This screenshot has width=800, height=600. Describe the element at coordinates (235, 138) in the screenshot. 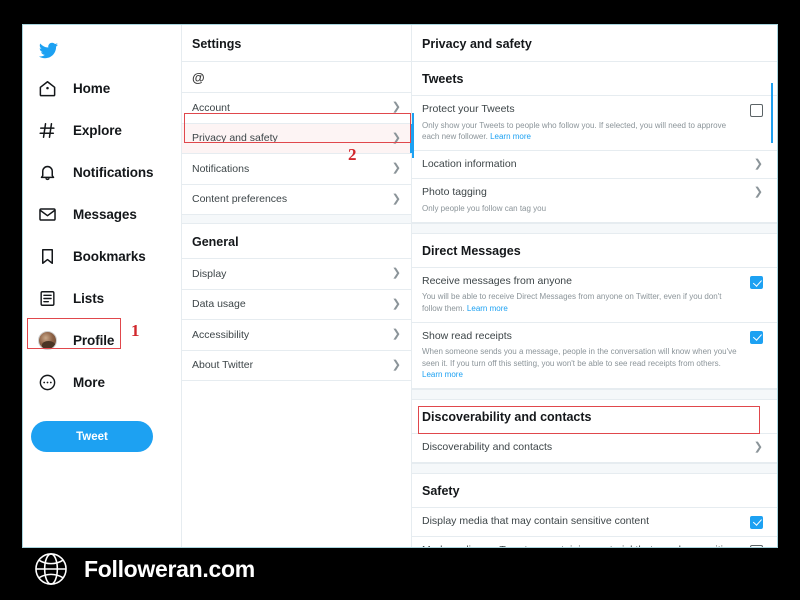

I see `settings-item-label: Privacy and safety` at that location.